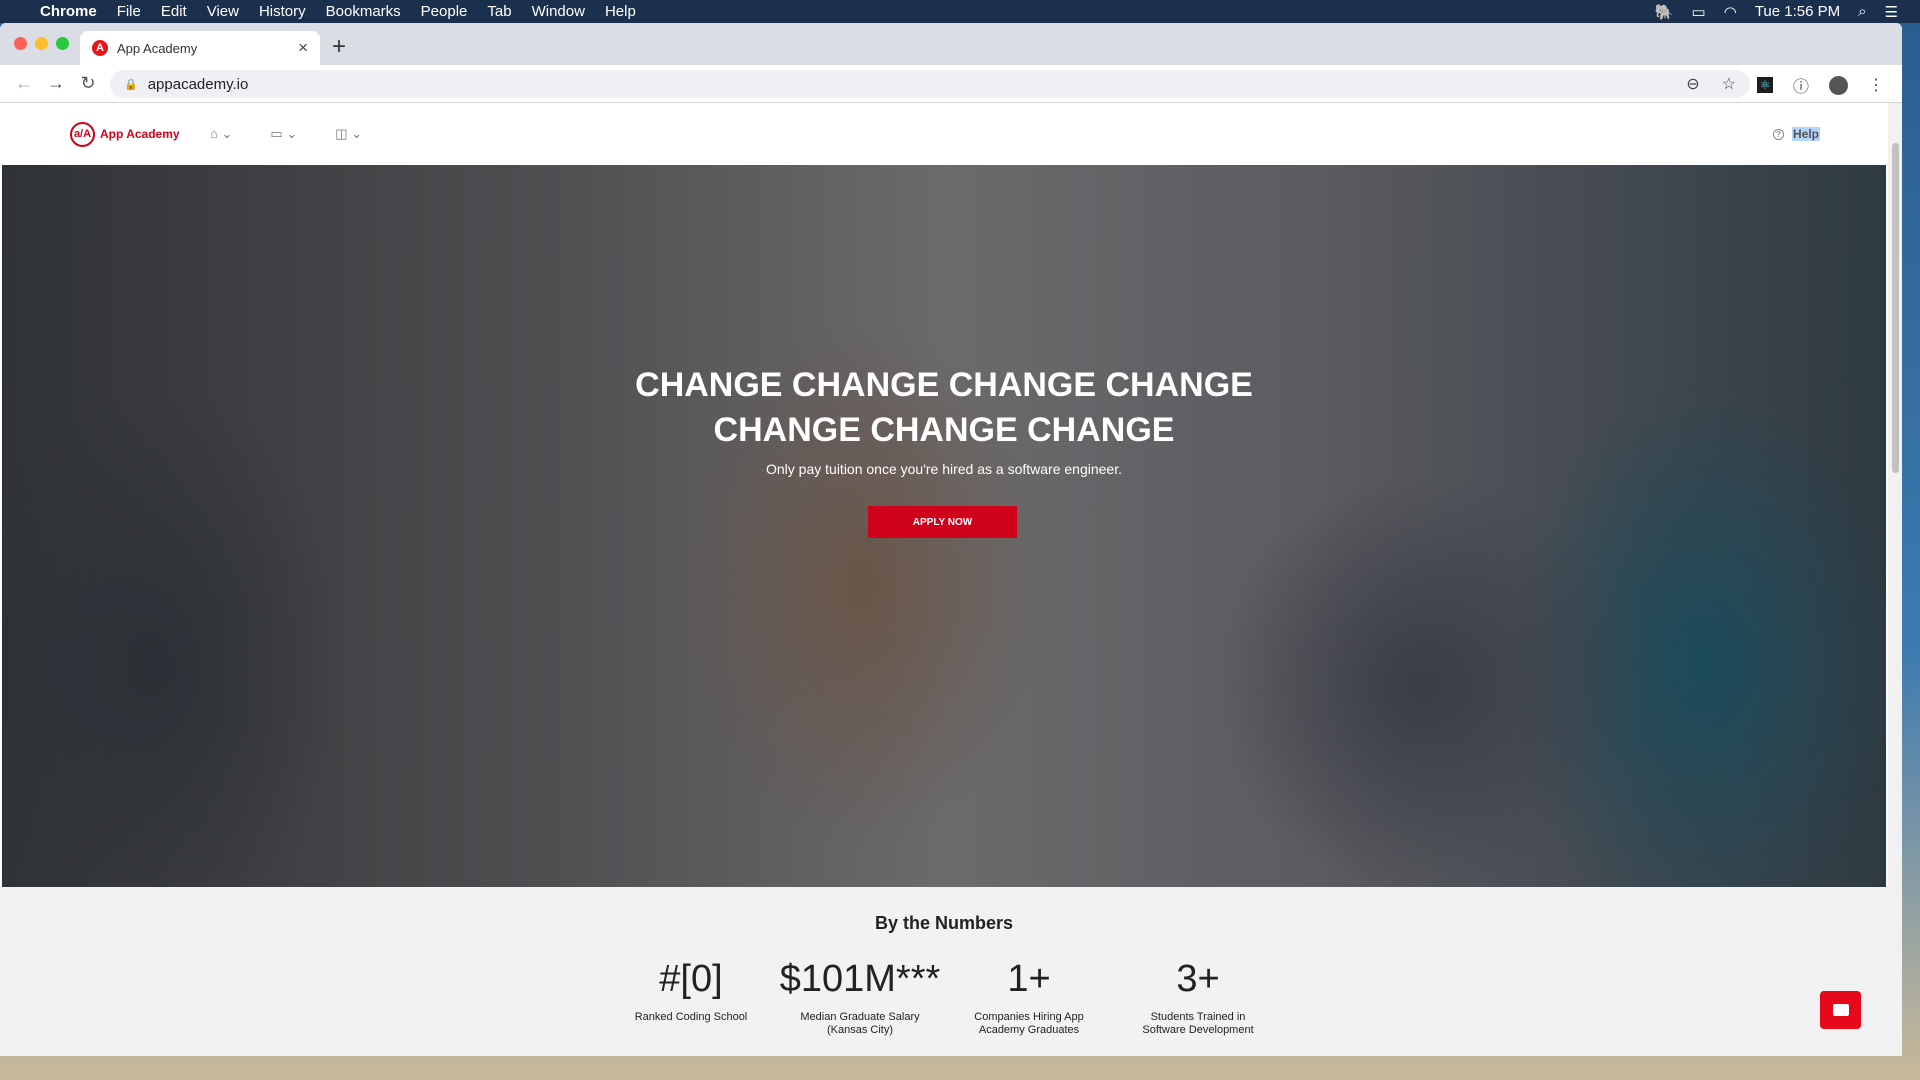 The height and width of the screenshot is (1080, 1920). Describe the element at coordinates (100, 48) in the screenshot. I see `favicon-icon: A` at that location.